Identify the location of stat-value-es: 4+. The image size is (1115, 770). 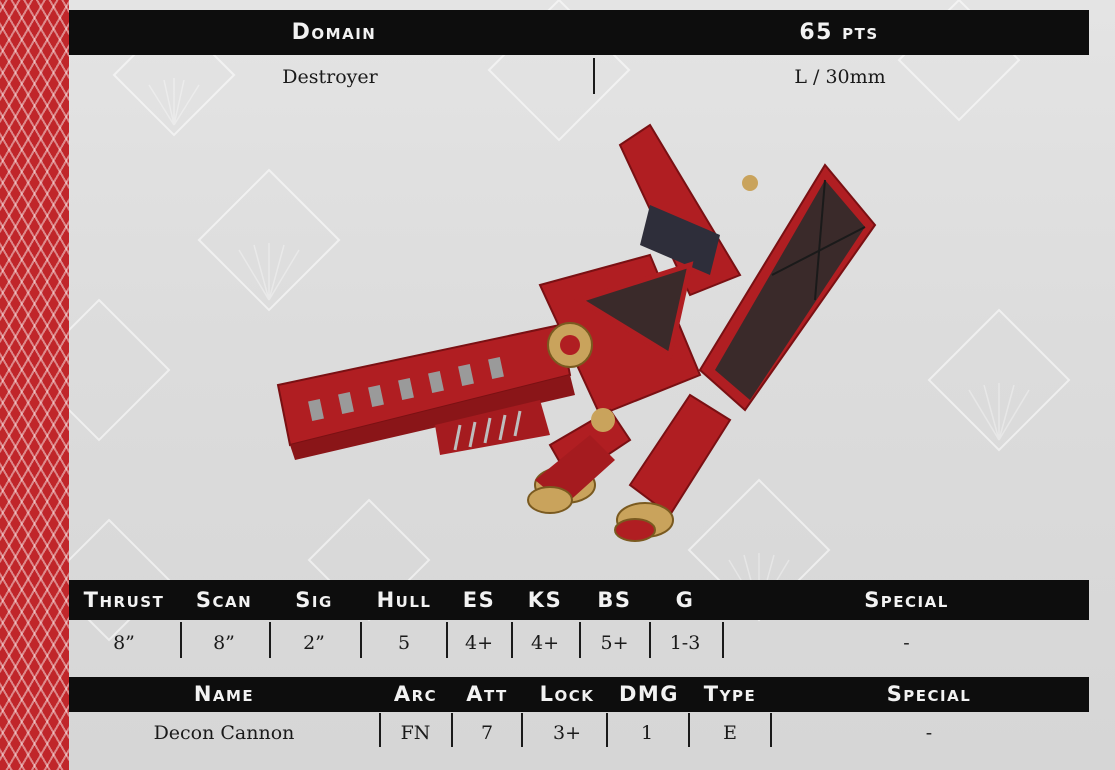
(478, 643).